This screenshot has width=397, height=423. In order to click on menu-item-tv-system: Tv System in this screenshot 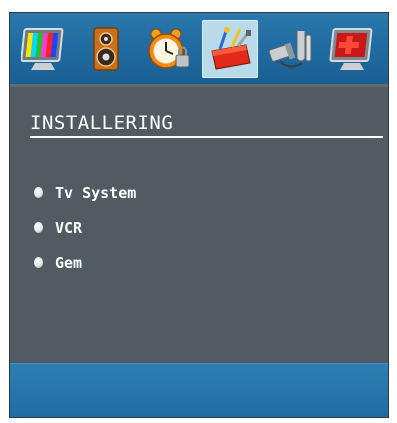, I will do `click(85, 192)`.